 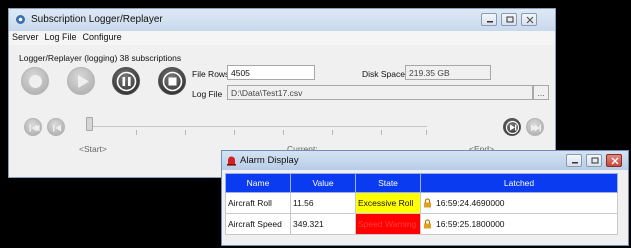 I want to click on alarm-maximize-button, so click(x=594, y=160).